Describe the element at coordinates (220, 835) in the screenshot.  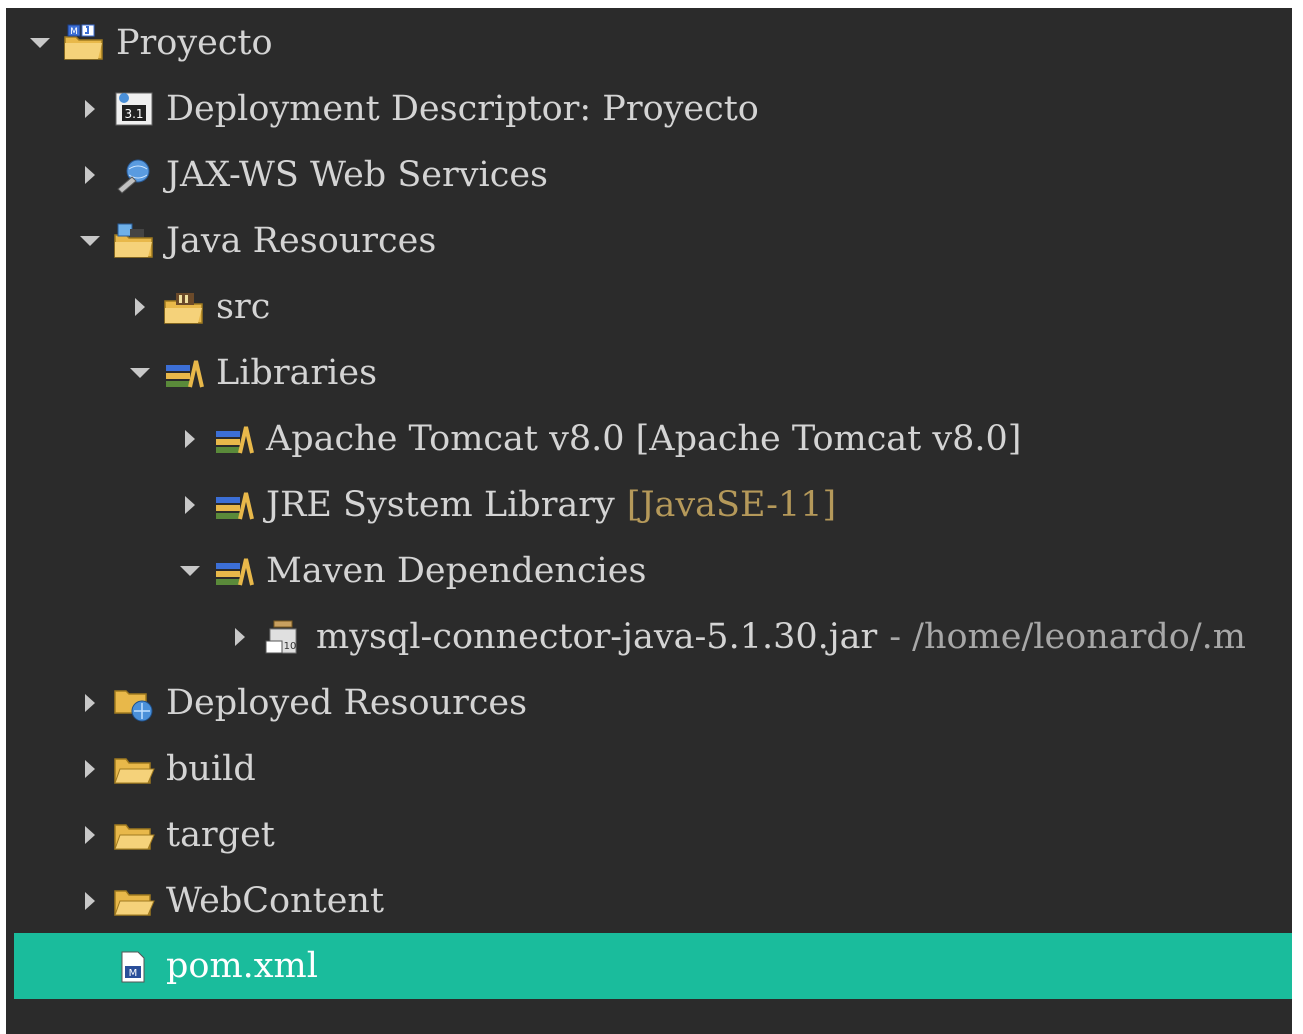
I see `tree-item-label: target` at that location.